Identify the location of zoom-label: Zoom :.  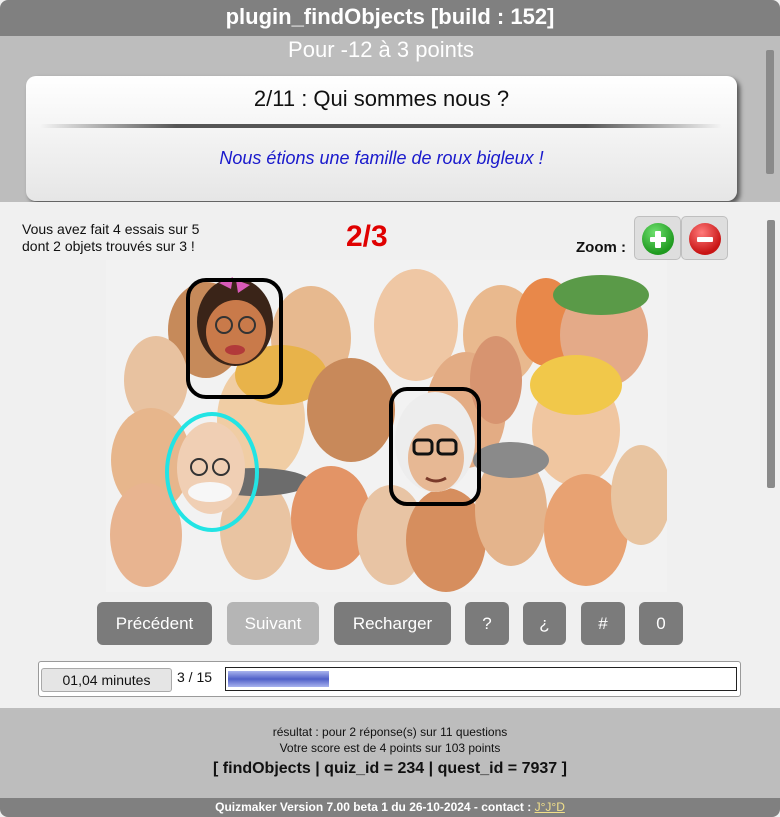
(601, 247).